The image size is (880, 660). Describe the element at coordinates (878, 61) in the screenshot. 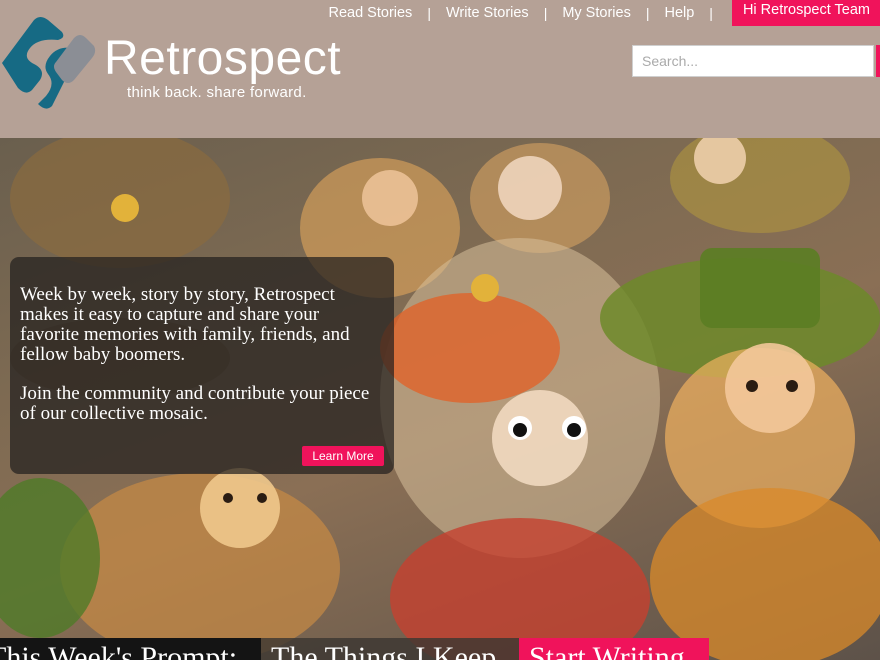

I see `search-button` at that location.